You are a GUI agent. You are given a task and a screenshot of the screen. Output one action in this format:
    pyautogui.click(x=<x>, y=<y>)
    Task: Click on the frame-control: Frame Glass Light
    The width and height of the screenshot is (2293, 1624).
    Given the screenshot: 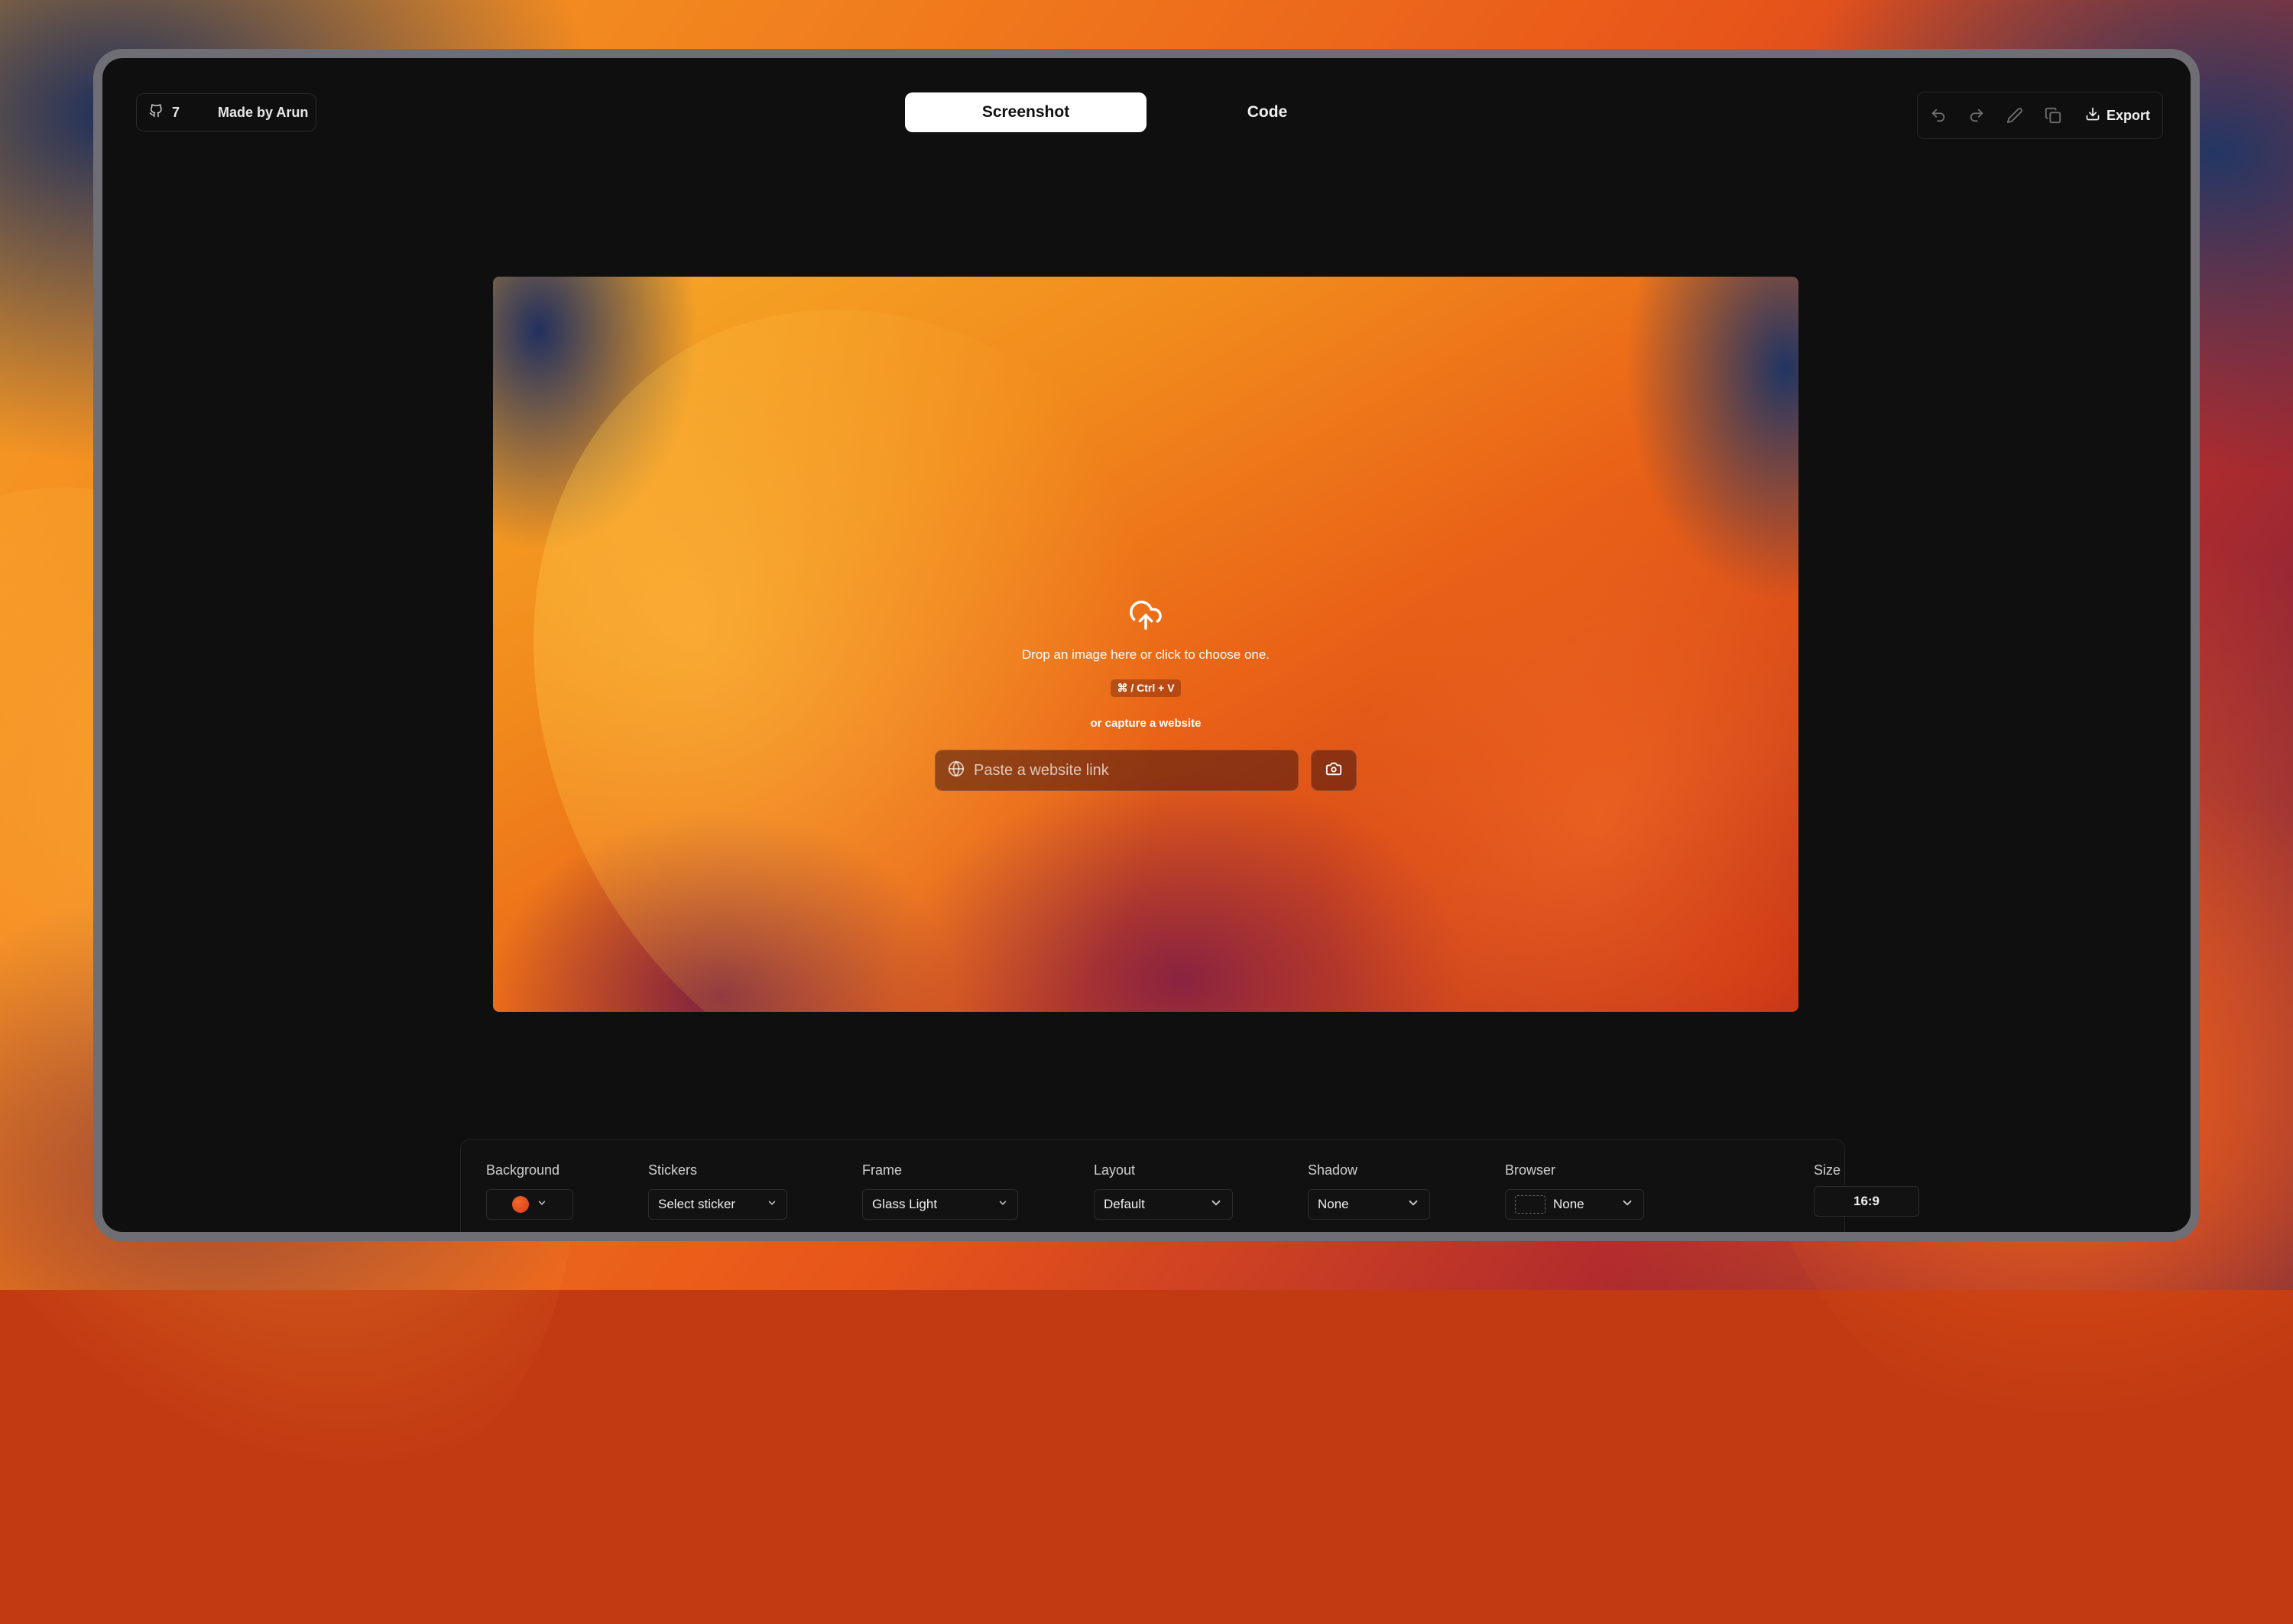 What is the action you would take?
    pyautogui.click(x=940, y=1191)
    